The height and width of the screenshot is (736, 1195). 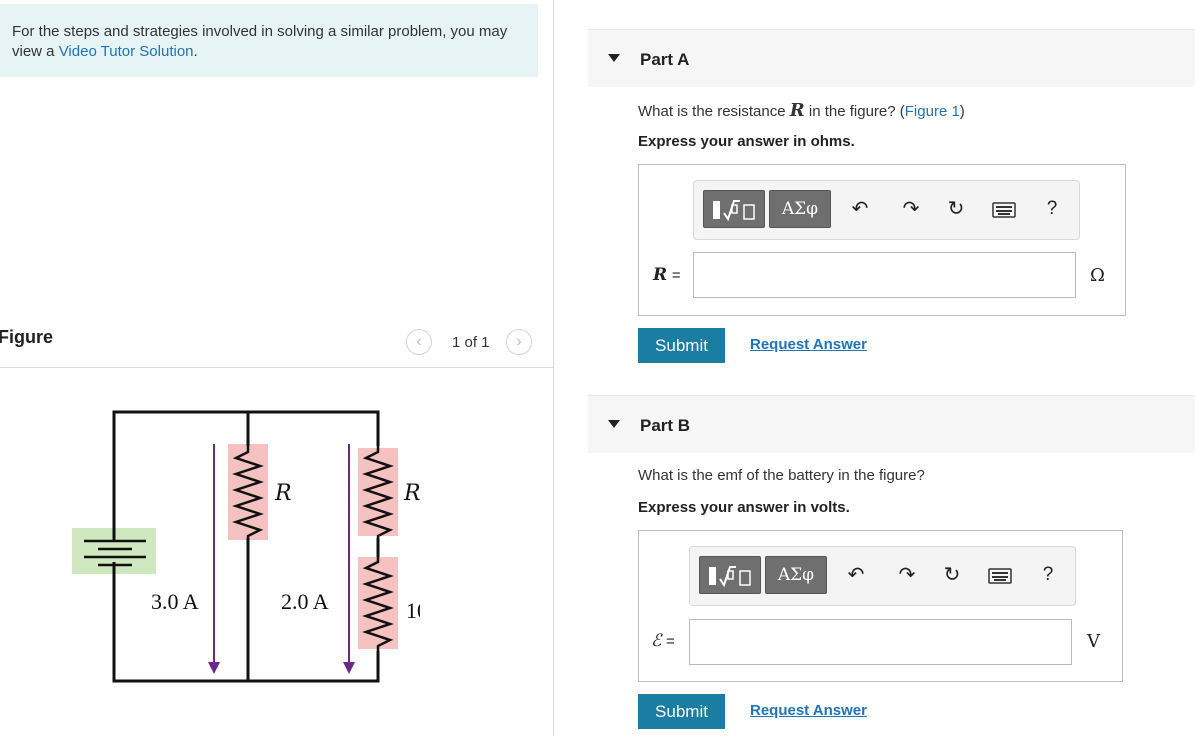 I want to click on figure-link: Figure 1, so click(x=932, y=111).